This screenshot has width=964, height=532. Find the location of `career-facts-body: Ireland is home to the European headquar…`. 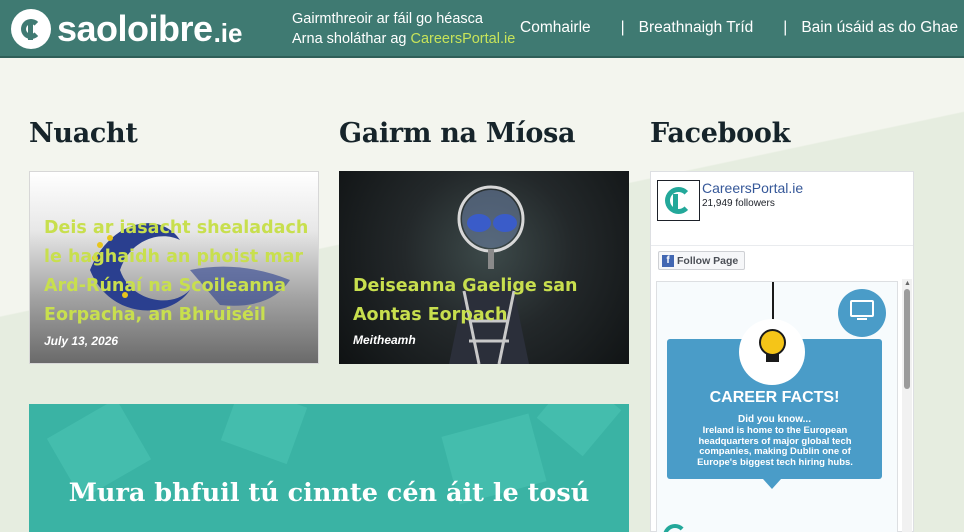

career-facts-body: Ireland is home to the European headquar… is located at coordinates (775, 446).